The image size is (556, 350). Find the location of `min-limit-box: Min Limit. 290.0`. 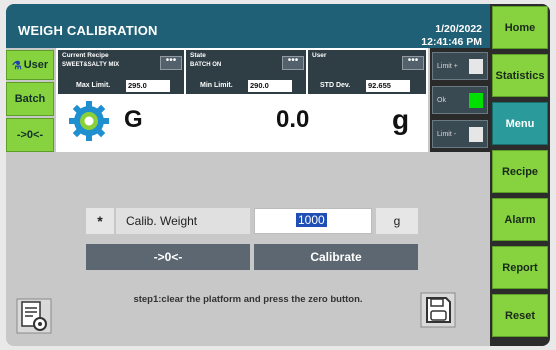

min-limit-box: Min Limit. 290.0 is located at coordinates (246, 86).